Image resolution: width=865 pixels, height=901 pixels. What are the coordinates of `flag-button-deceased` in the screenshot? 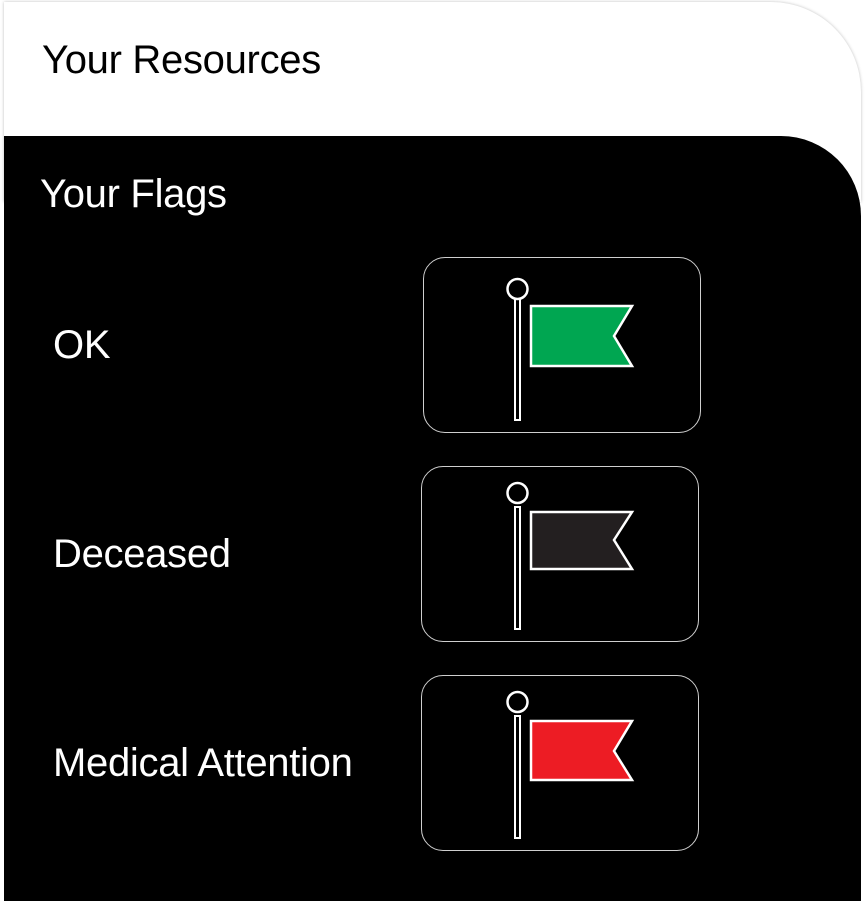 It's located at (560, 554).